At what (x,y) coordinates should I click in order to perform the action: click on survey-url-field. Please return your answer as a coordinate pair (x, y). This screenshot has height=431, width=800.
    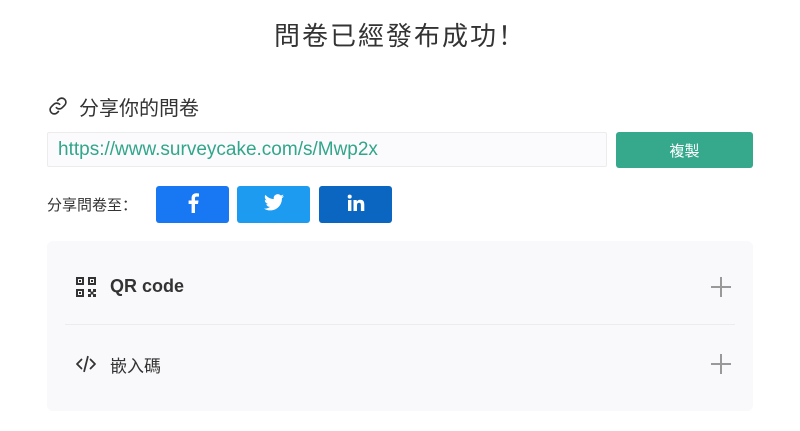
    Looking at the image, I should click on (327, 149).